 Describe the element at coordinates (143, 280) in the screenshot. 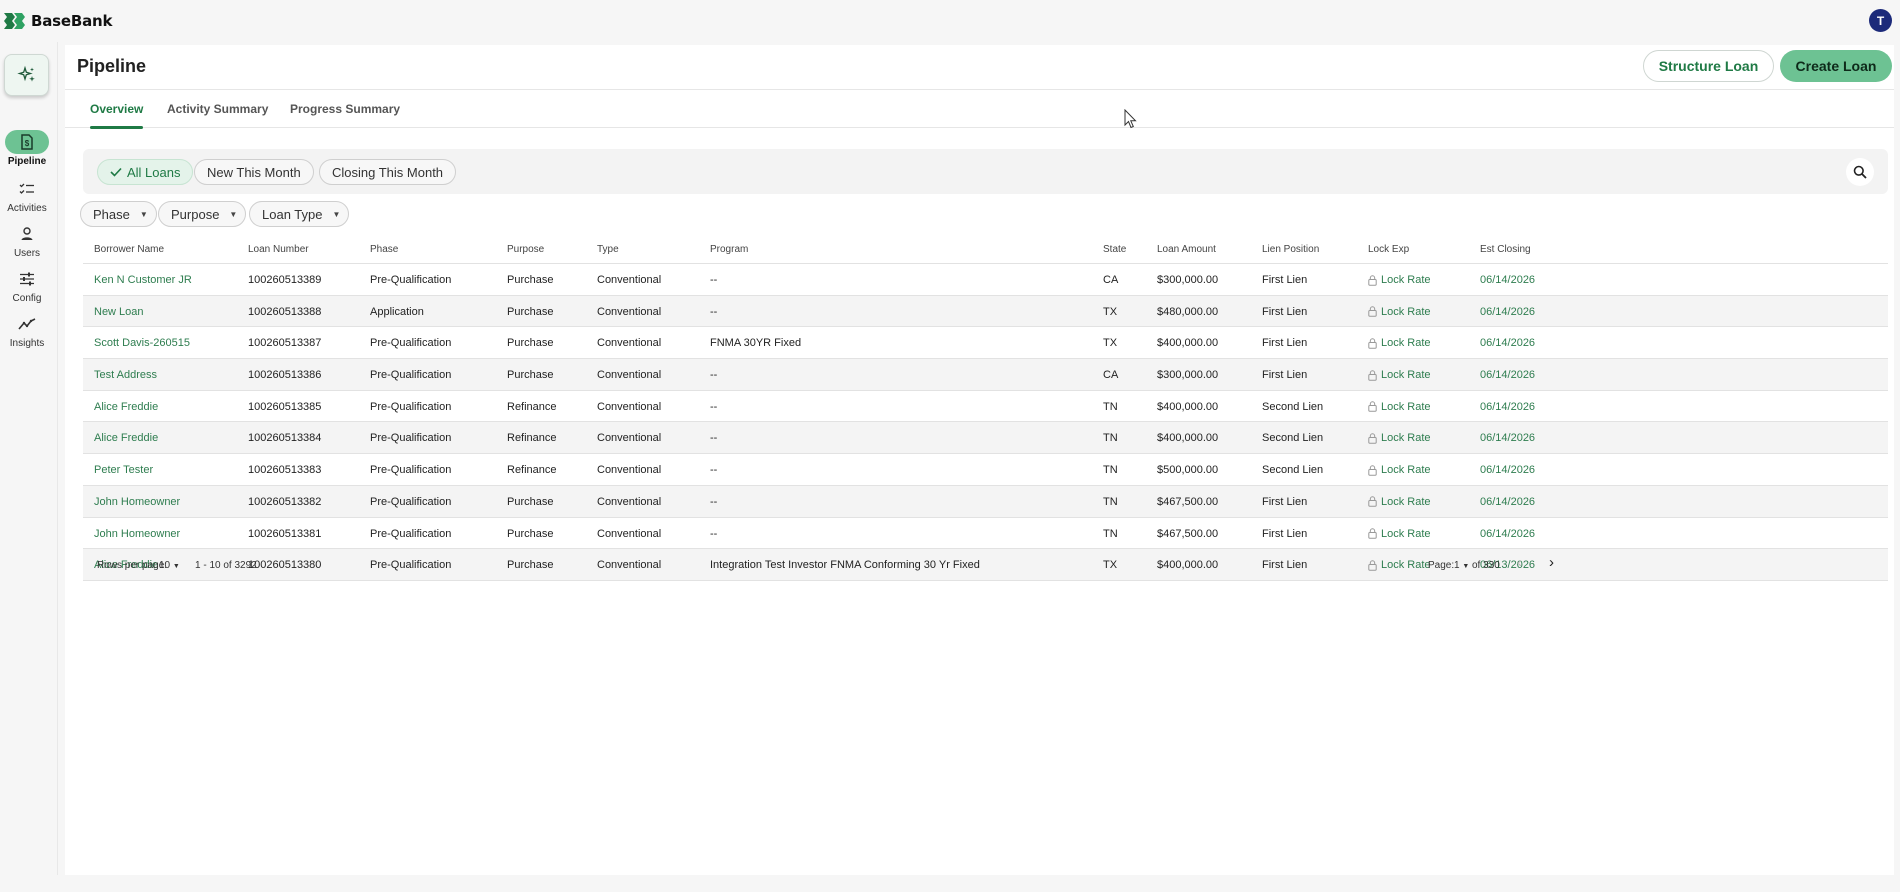

I see `borrower-name-link: Ken N Customer JR` at that location.